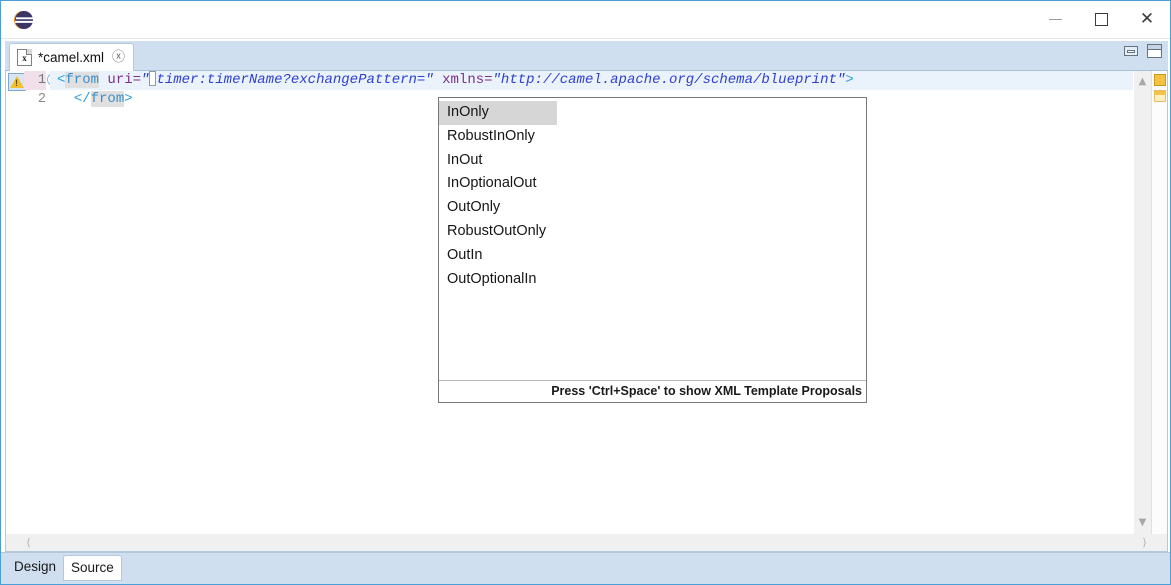 The image size is (1171, 585). Describe the element at coordinates (652, 184) in the screenshot. I see `autocomplete-item: InOptionalOut` at that location.